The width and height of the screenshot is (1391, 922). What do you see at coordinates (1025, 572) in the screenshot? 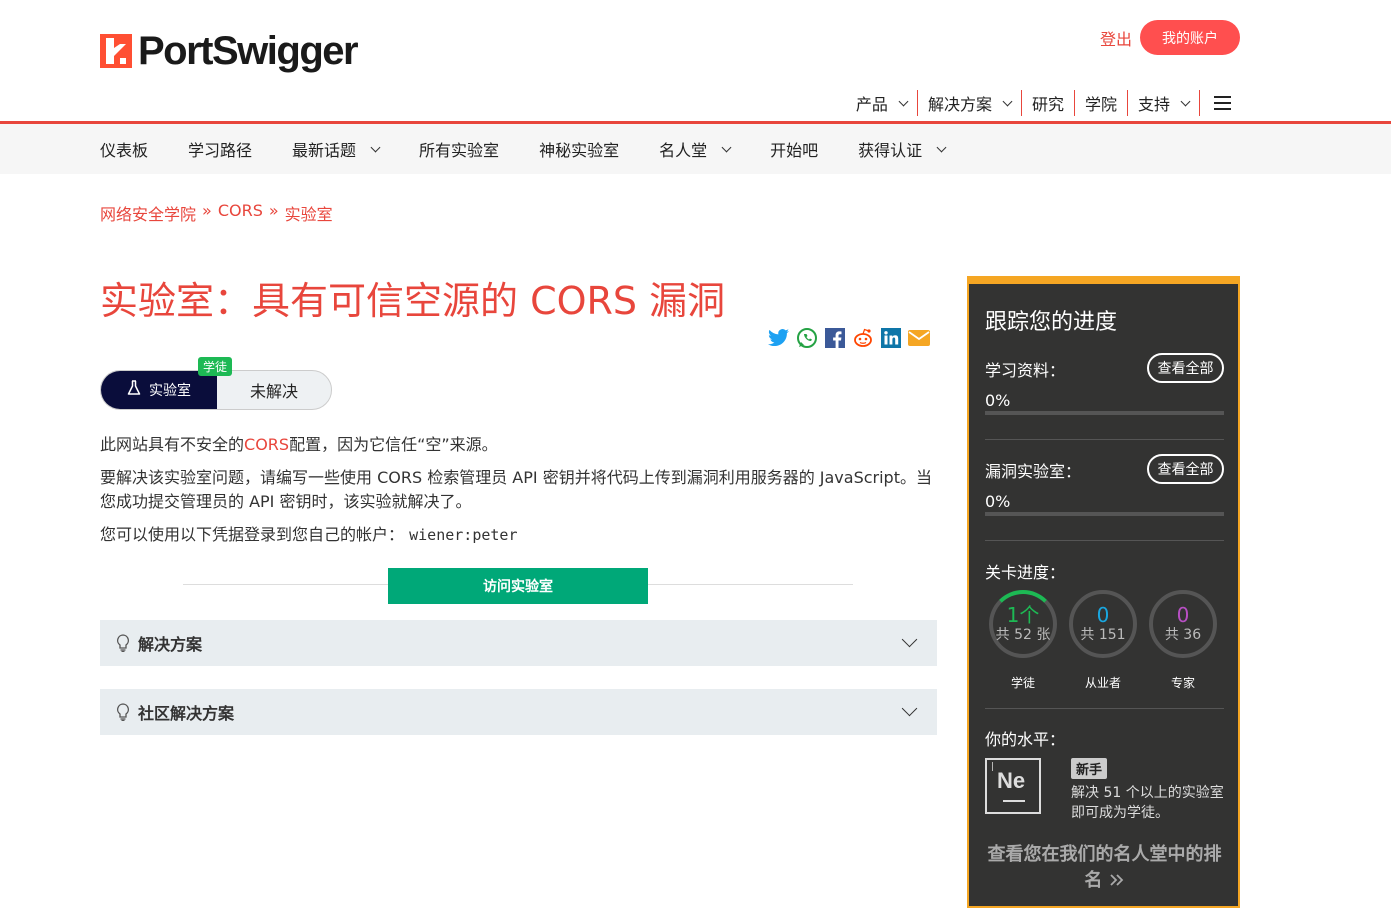
I see `levels-label: 关卡进度：` at bounding box center [1025, 572].